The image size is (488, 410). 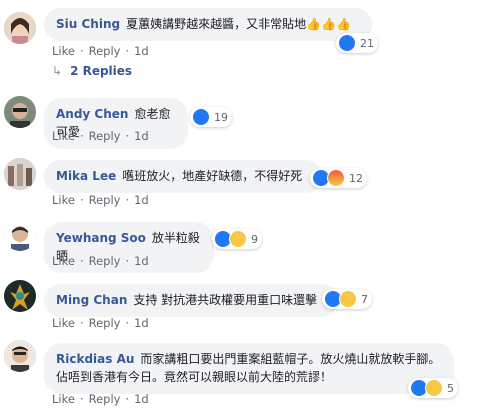 What do you see at coordinates (91, 300) in the screenshot?
I see `author-name: Ming Chan` at bounding box center [91, 300].